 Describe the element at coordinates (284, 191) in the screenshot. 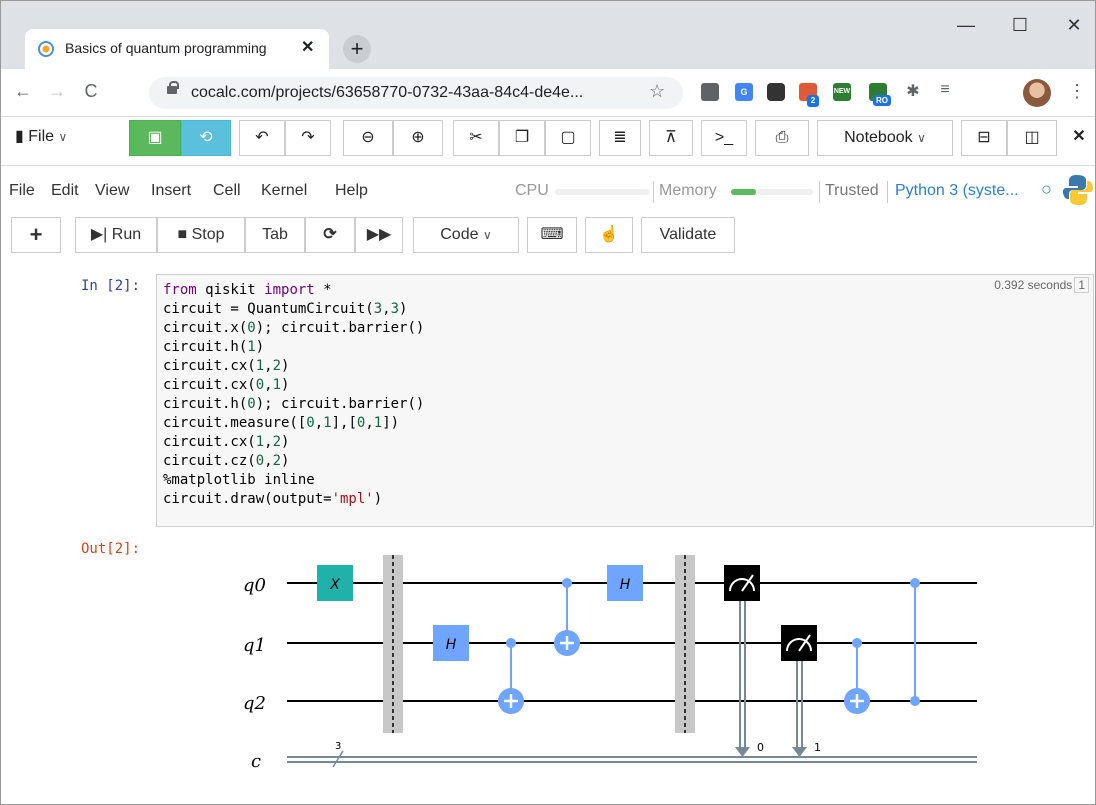

I see `menu-kernel: Kernel` at that location.